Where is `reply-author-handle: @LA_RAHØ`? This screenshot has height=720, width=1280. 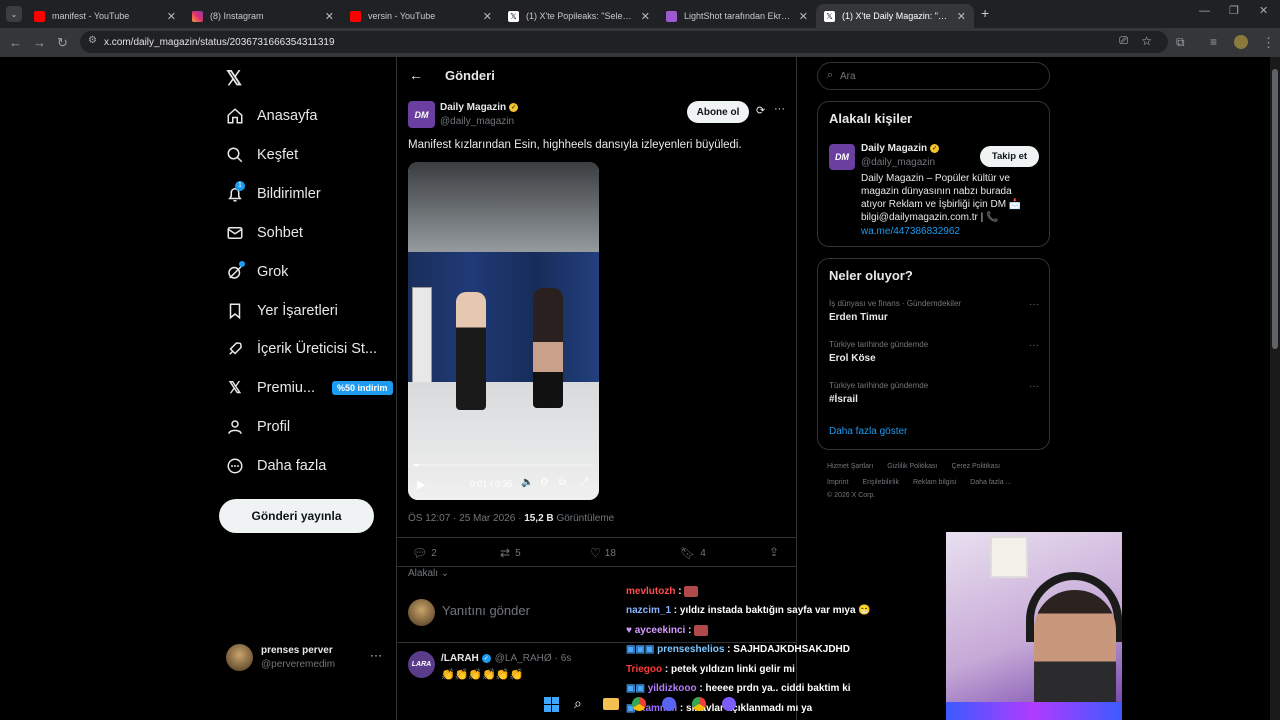 reply-author-handle: @LA_RAHØ is located at coordinates (523, 658).